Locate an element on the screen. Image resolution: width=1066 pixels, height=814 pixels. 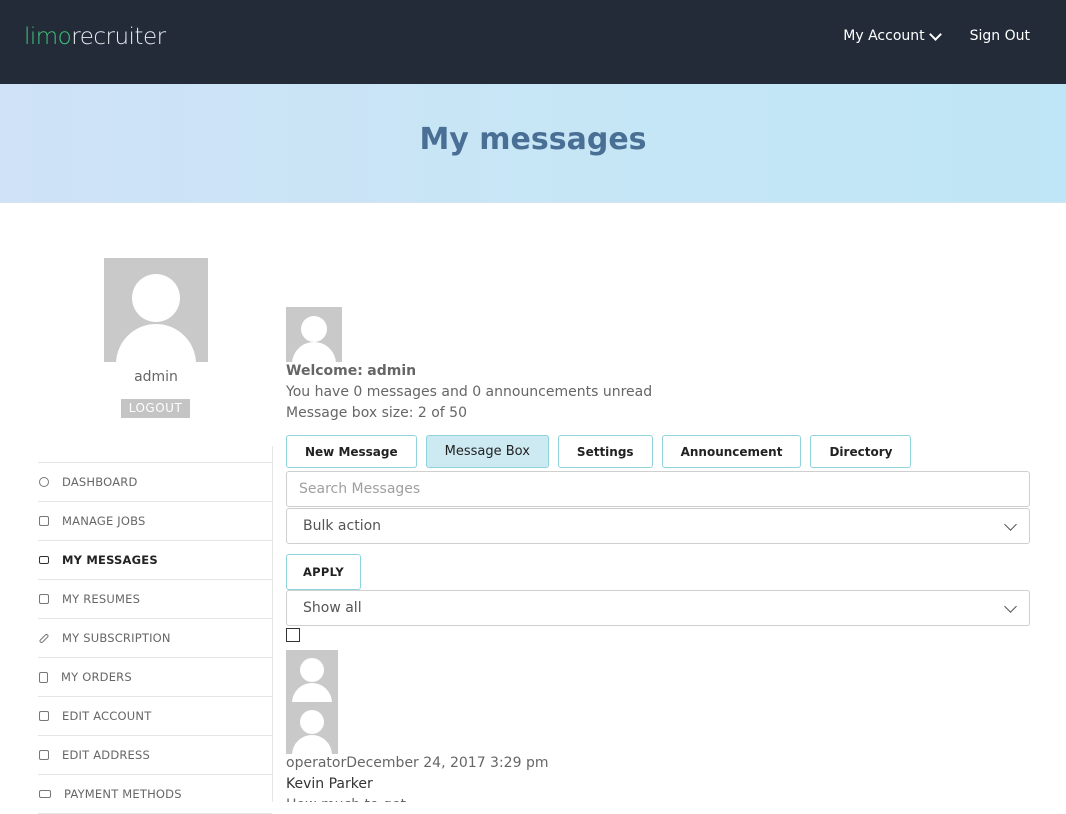
message-sender: Kevin Parker is located at coordinates (329, 784).